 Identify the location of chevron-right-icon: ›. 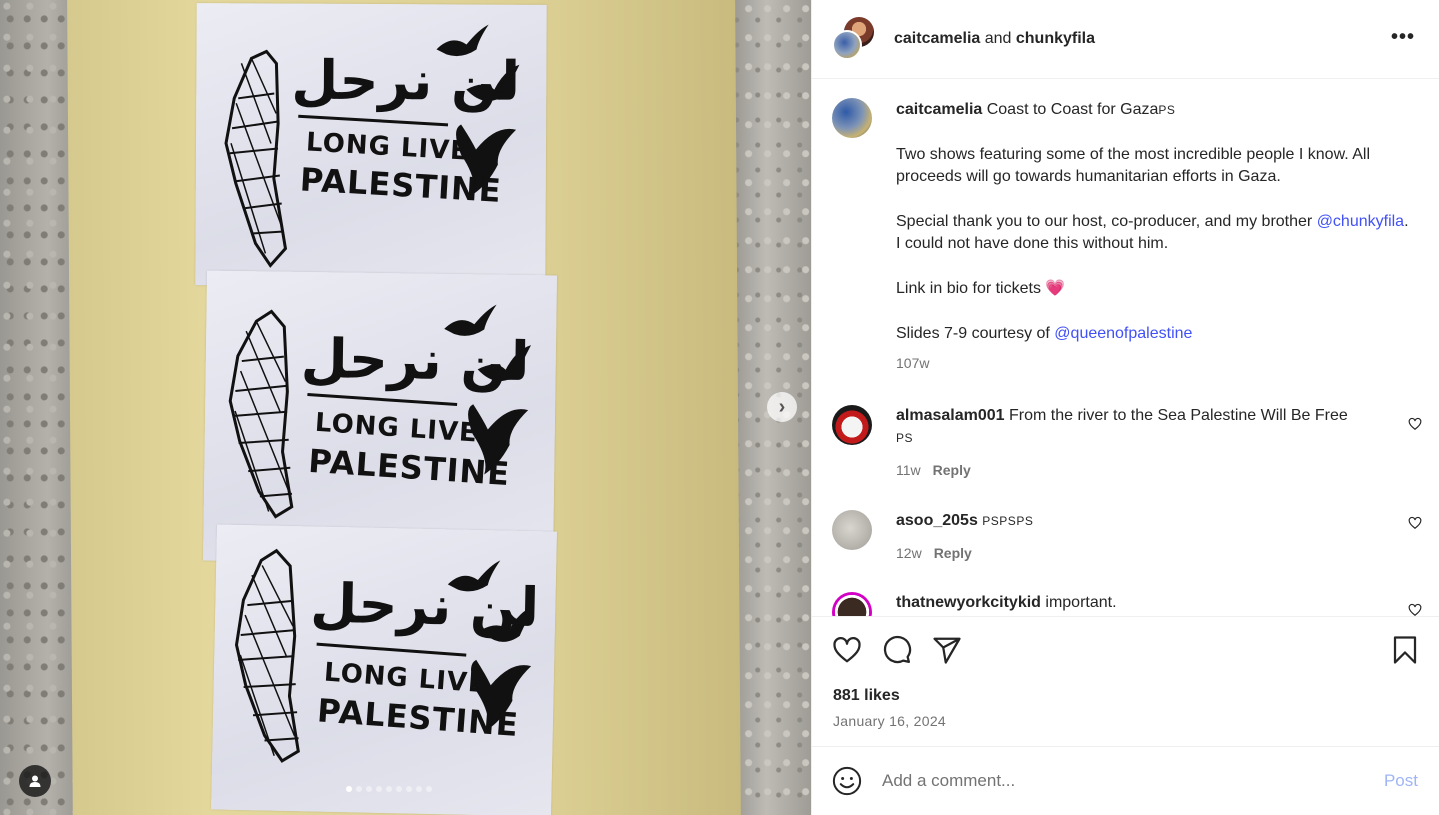
(782, 406).